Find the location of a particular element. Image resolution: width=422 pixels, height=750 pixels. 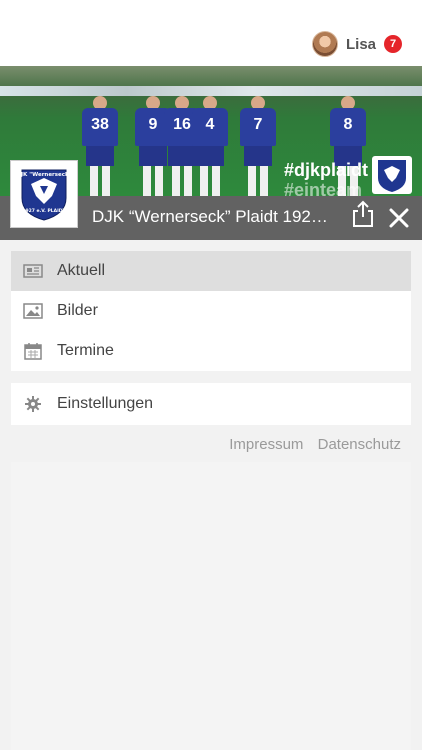

footer-links: Impressum Datenschutz is located at coordinates (310, 444).